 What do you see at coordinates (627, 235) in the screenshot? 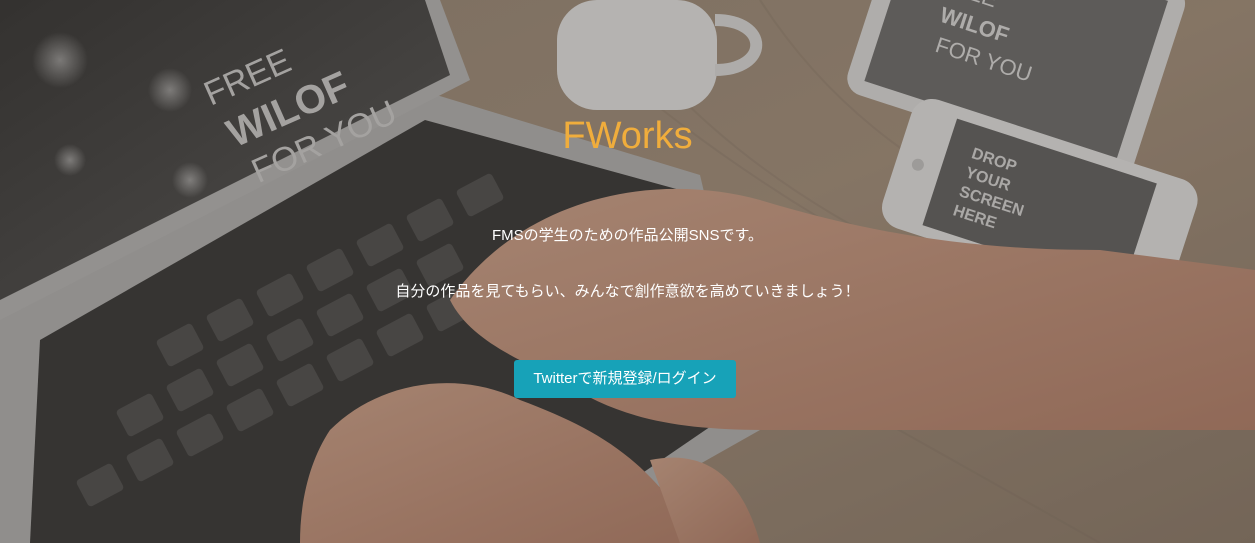
I see `site-description-line-1: FMSの学生のための作品公開SNSです。` at bounding box center [627, 235].